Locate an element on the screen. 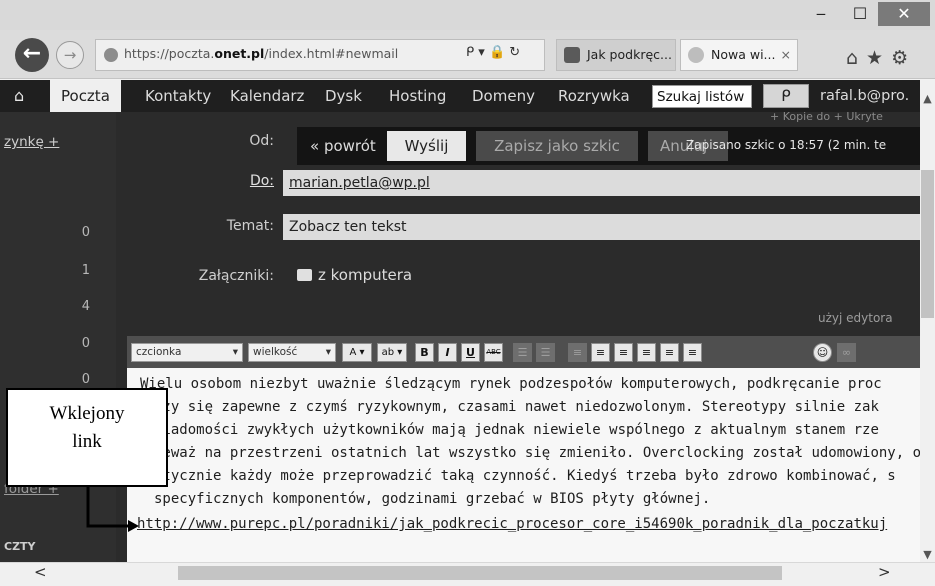  callout-line-1: Wklejony is located at coordinates (87, 413).